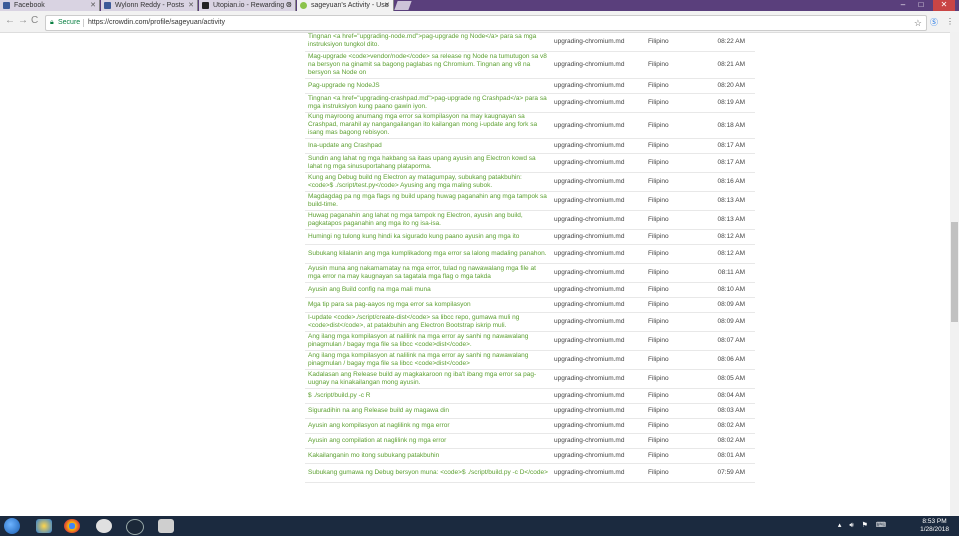 The height and width of the screenshot is (536, 959). What do you see at coordinates (903, 5) in the screenshot?
I see `minimize-icon: –` at bounding box center [903, 5].